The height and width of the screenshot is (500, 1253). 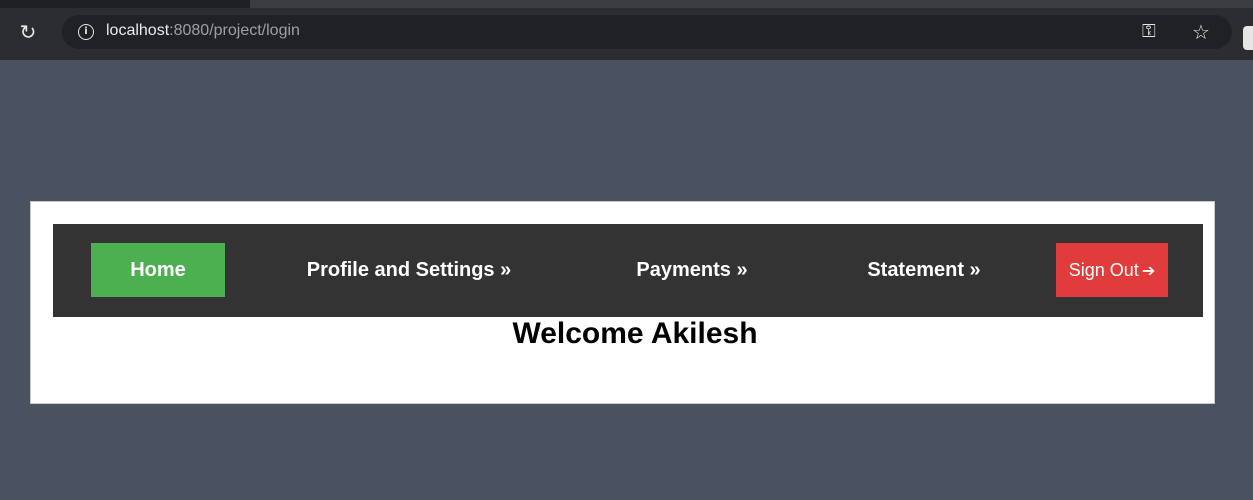 I want to click on nav-profile-settings: Profile and Settings », so click(x=409, y=270).